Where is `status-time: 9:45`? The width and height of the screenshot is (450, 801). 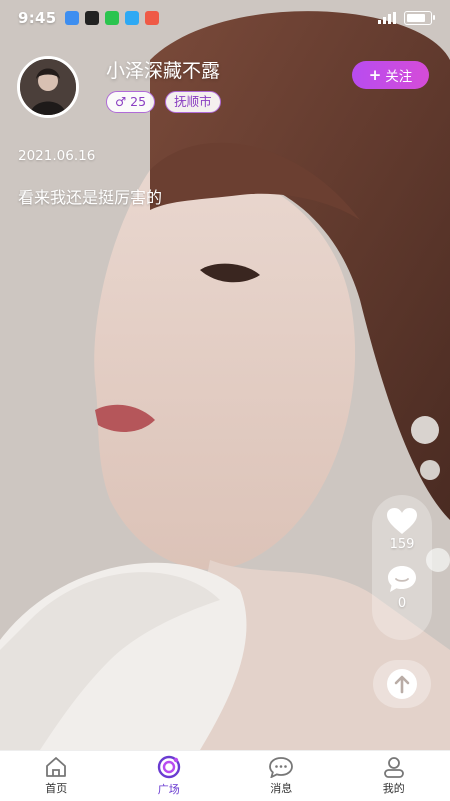
status-time: 9:45 is located at coordinates (37, 18).